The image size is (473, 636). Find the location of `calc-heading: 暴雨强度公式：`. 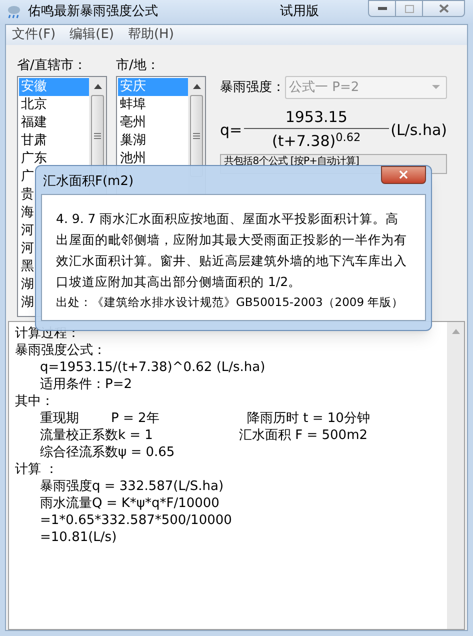

calc-heading: 暴雨强度公式： is located at coordinates (61, 350).